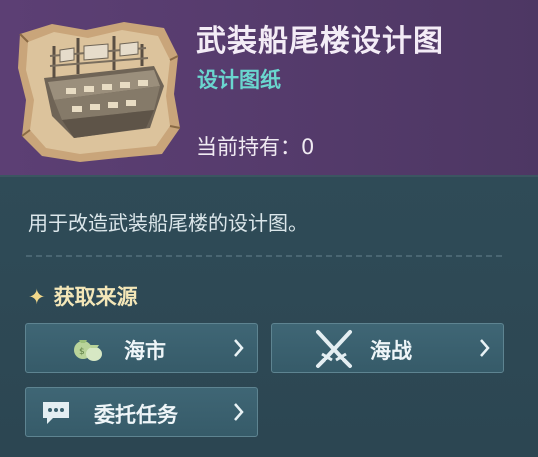 The height and width of the screenshot is (457, 538). What do you see at coordinates (334, 349) in the screenshot?
I see `crossed-swords-icon` at bounding box center [334, 349].